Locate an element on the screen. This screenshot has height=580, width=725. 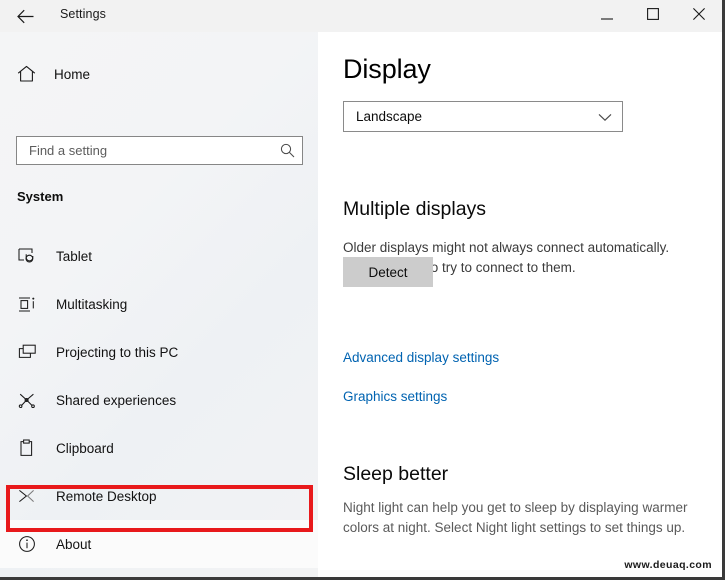
clipboard-icon is located at coordinates (27, 448).